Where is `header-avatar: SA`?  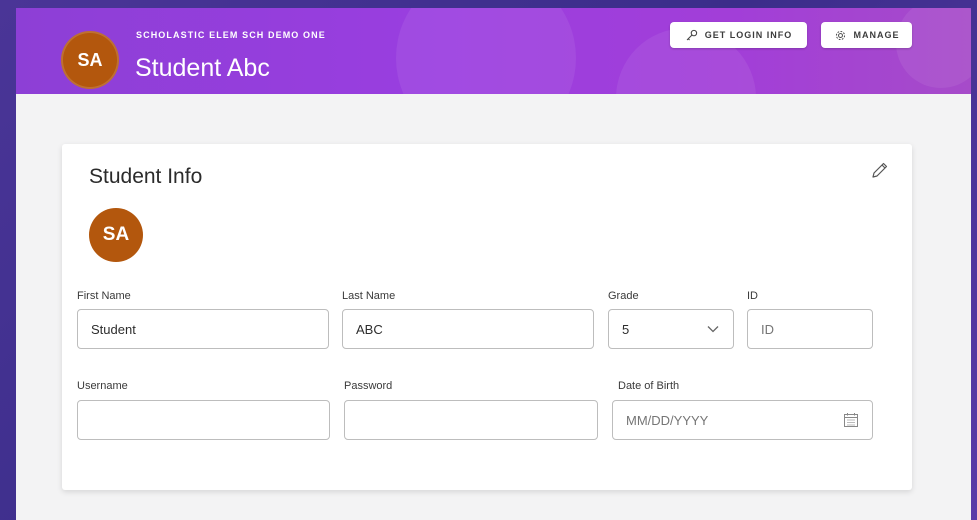
header-avatar: SA is located at coordinates (90, 60).